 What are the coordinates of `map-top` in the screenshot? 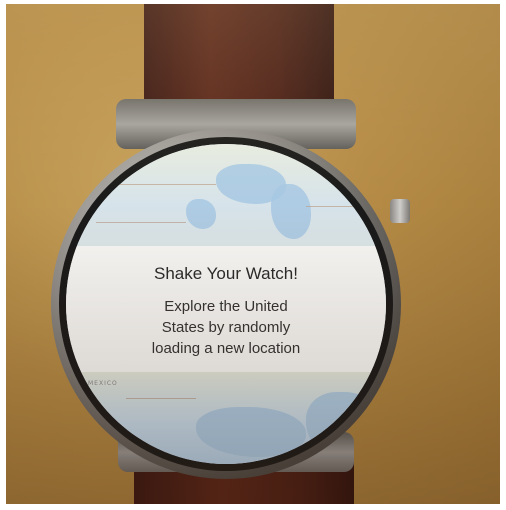 It's located at (226, 195).